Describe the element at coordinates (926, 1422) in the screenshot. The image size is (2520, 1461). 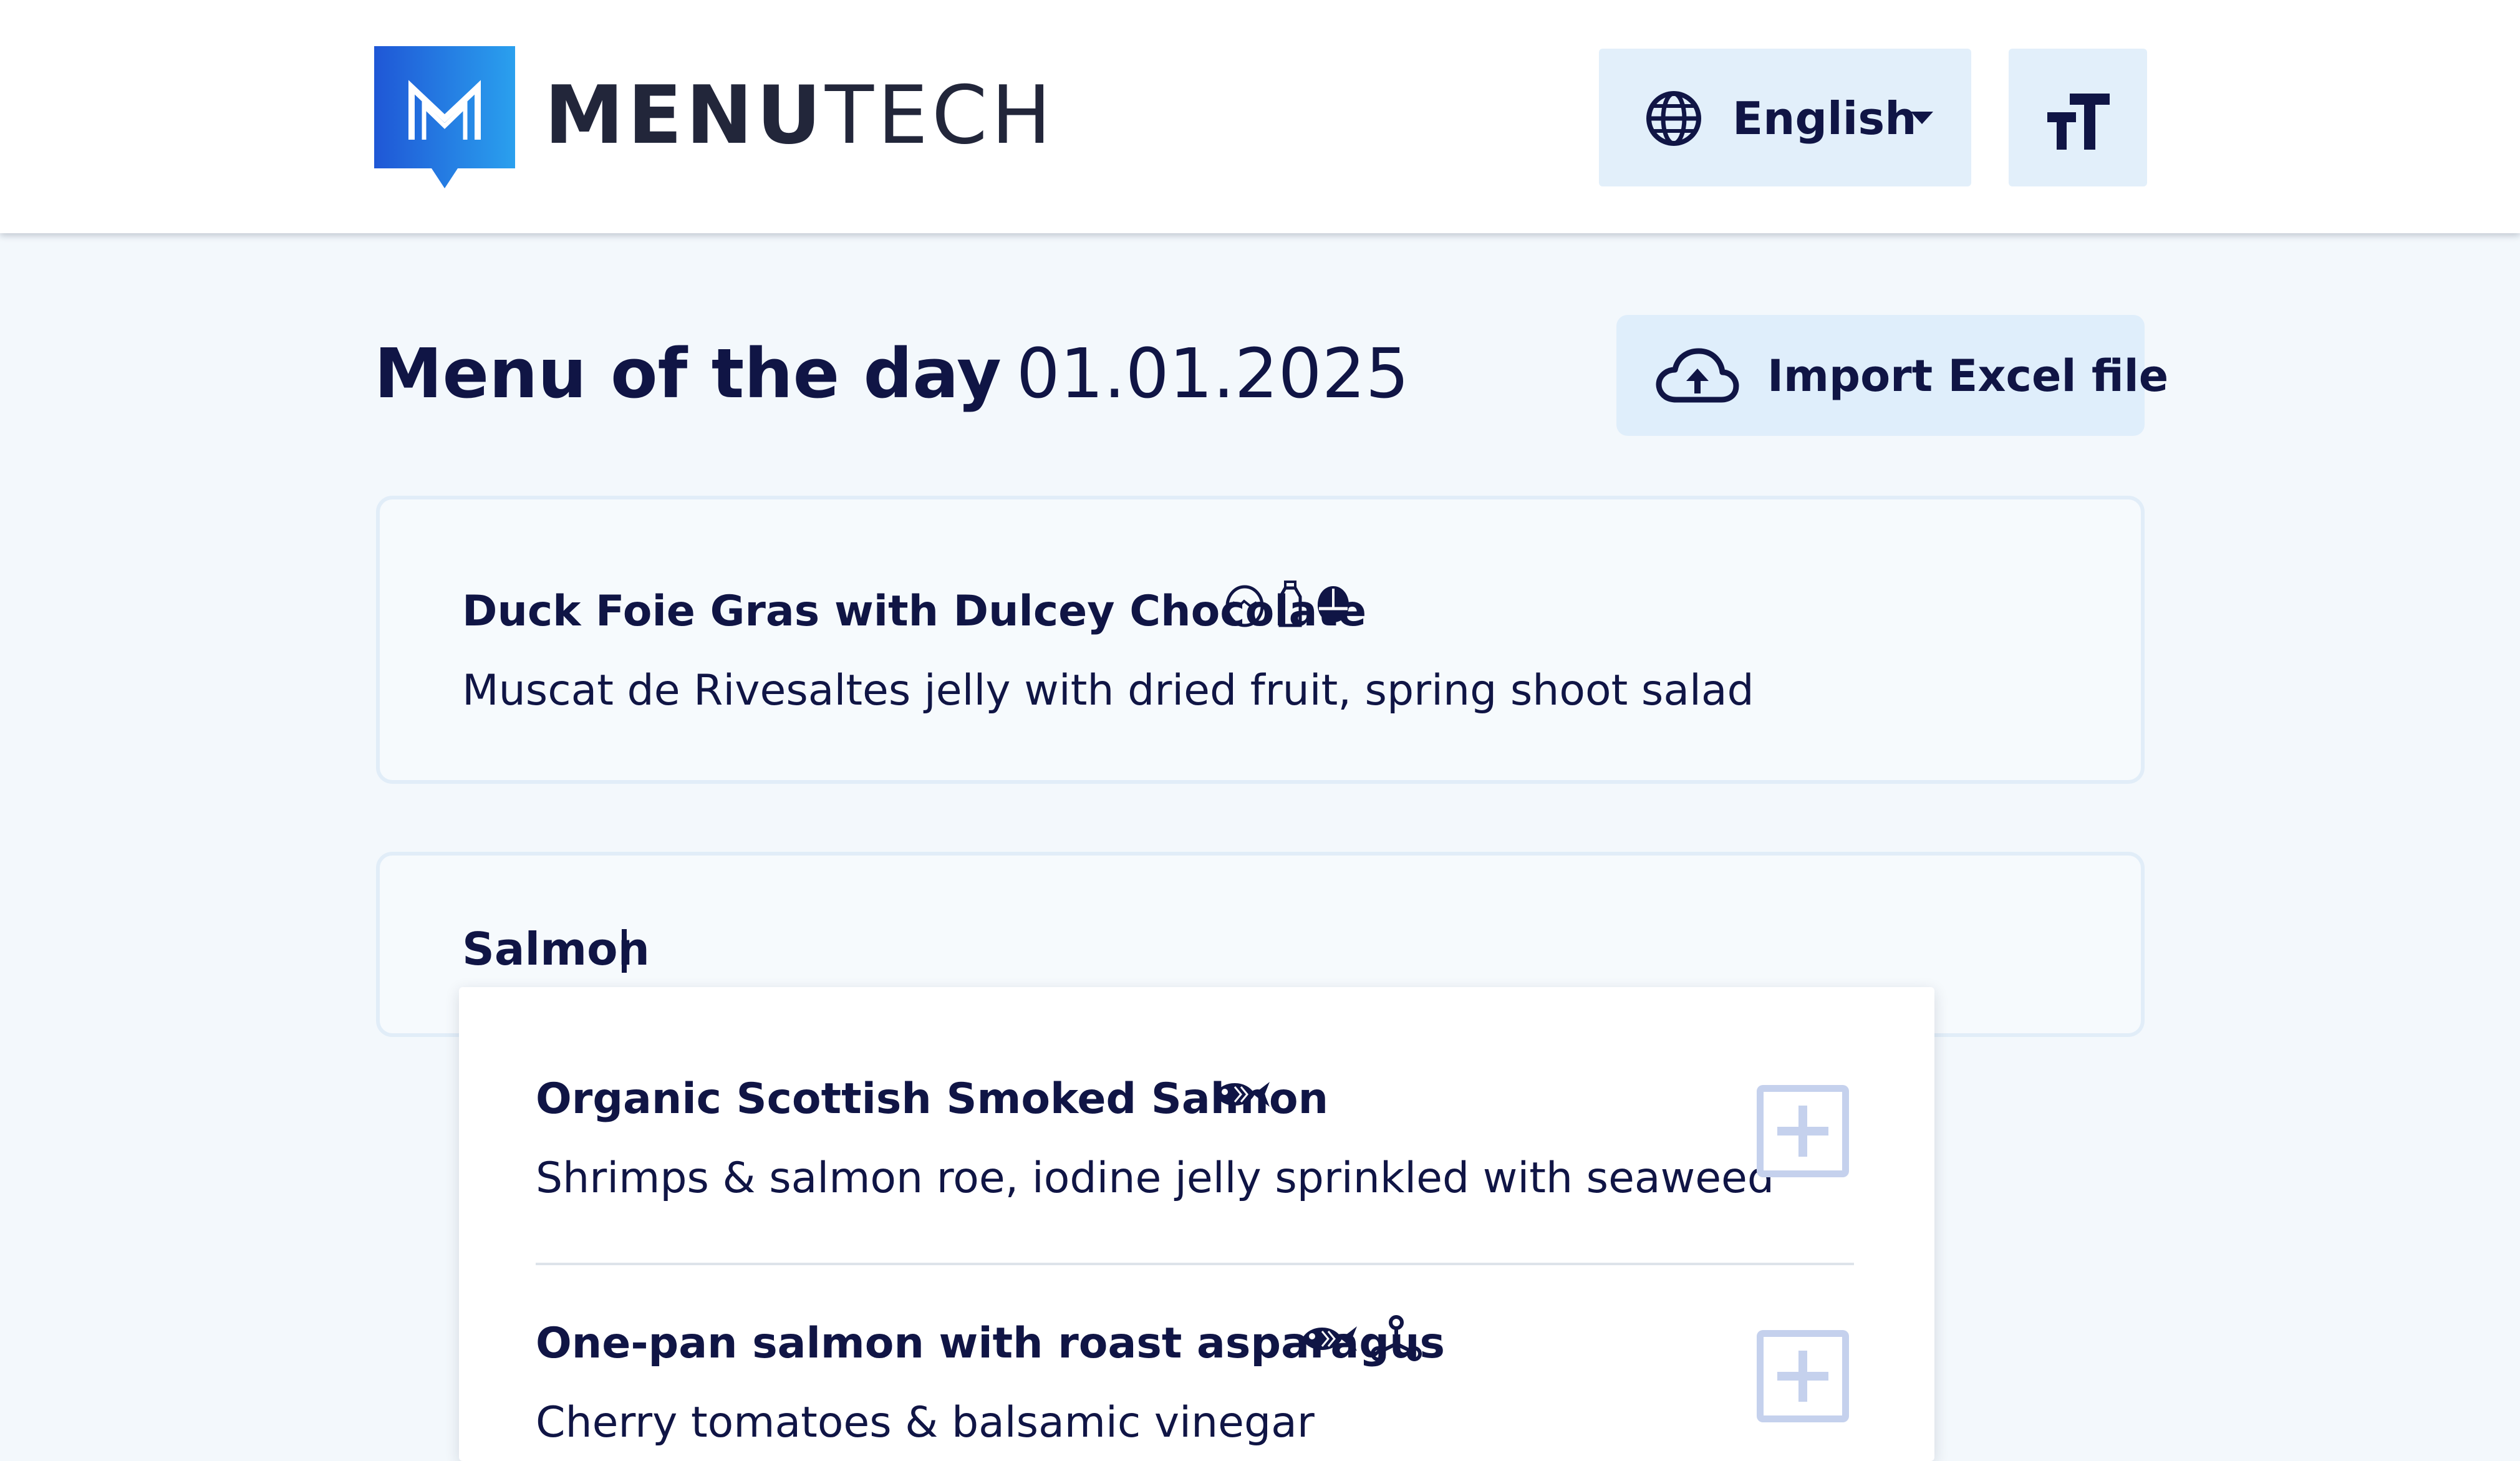
I see `suggestion-description: Cherry tomatoes & balsamic vinegar` at that location.